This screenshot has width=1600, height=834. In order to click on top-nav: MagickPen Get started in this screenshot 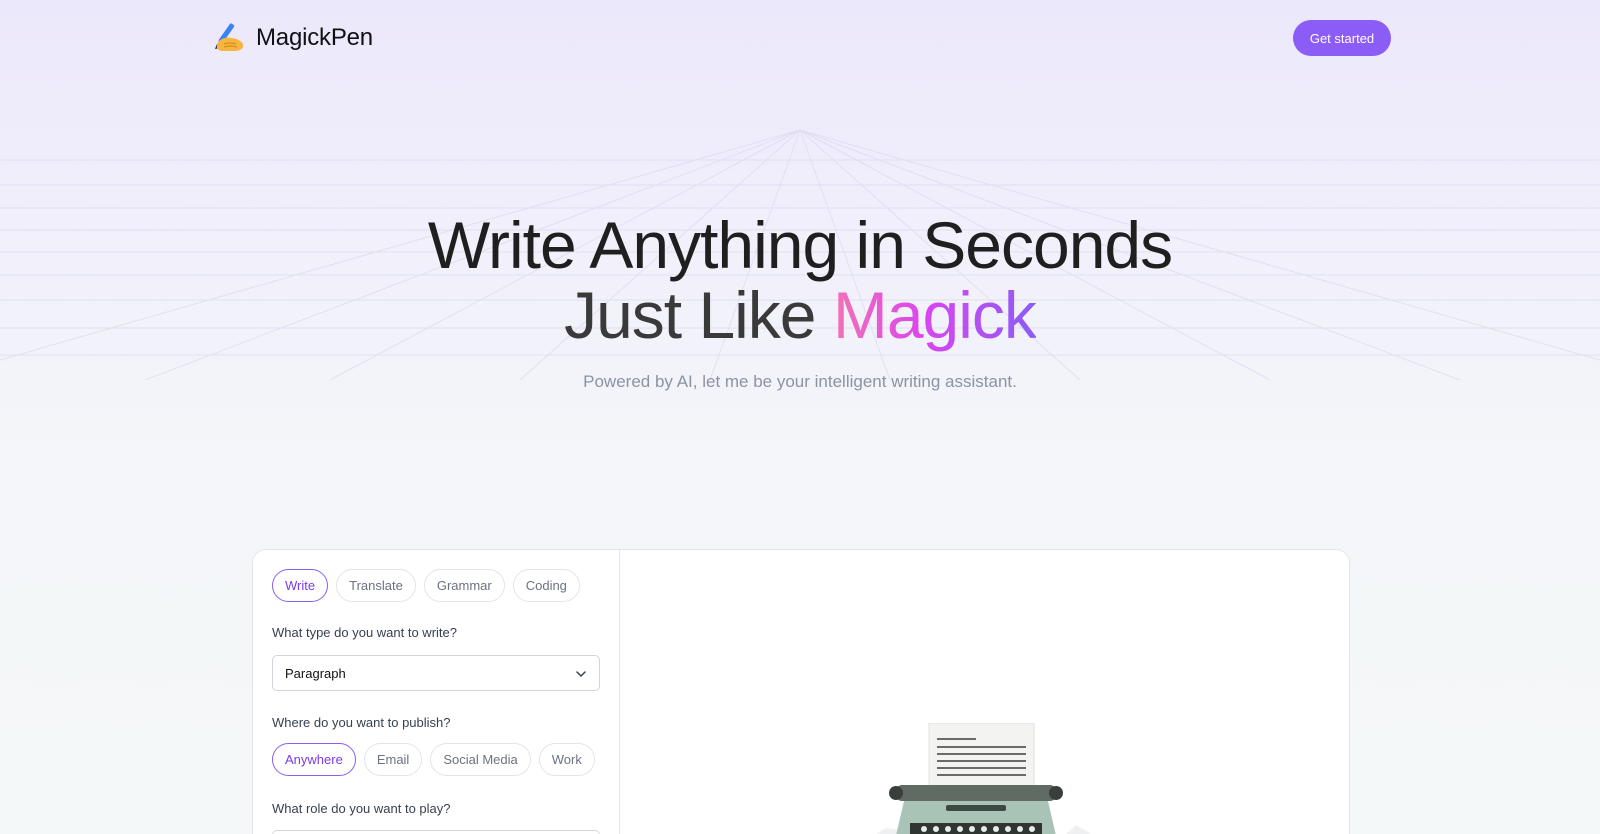, I will do `click(800, 38)`.